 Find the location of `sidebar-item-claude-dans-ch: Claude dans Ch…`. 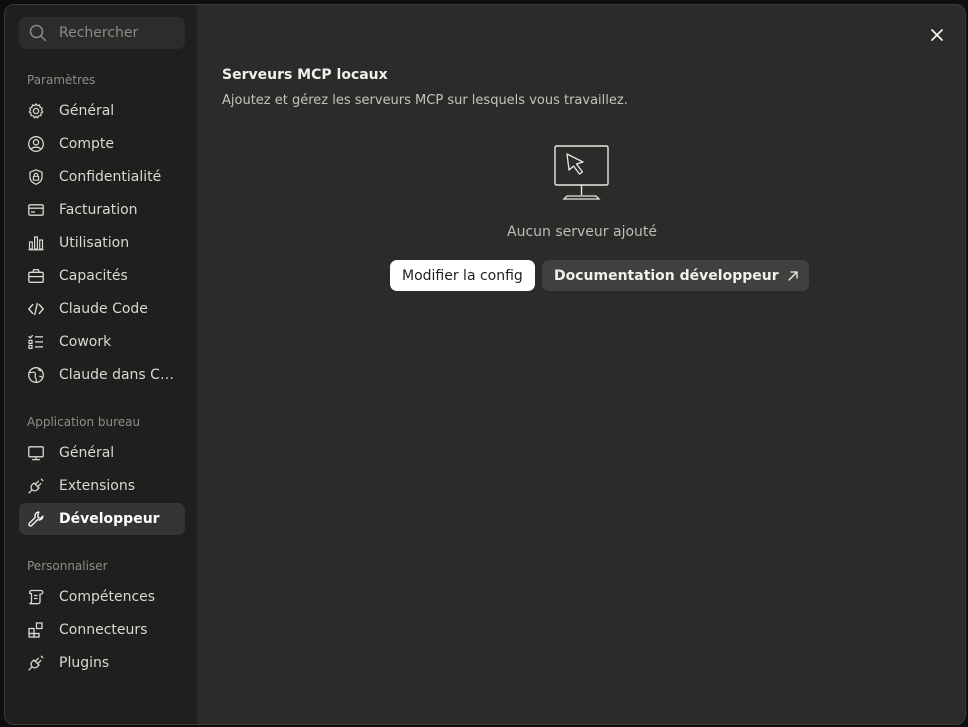

sidebar-item-claude-dans-ch: Claude dans Ch… is located at coordinates (102, 375).